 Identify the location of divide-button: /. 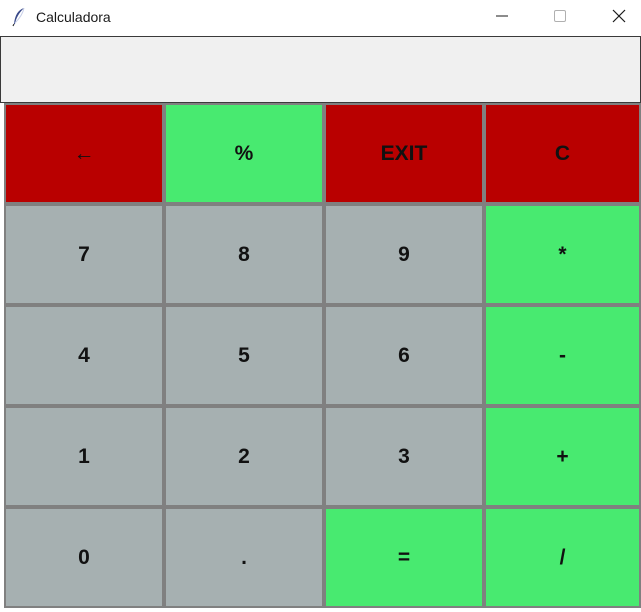
(562, 557).